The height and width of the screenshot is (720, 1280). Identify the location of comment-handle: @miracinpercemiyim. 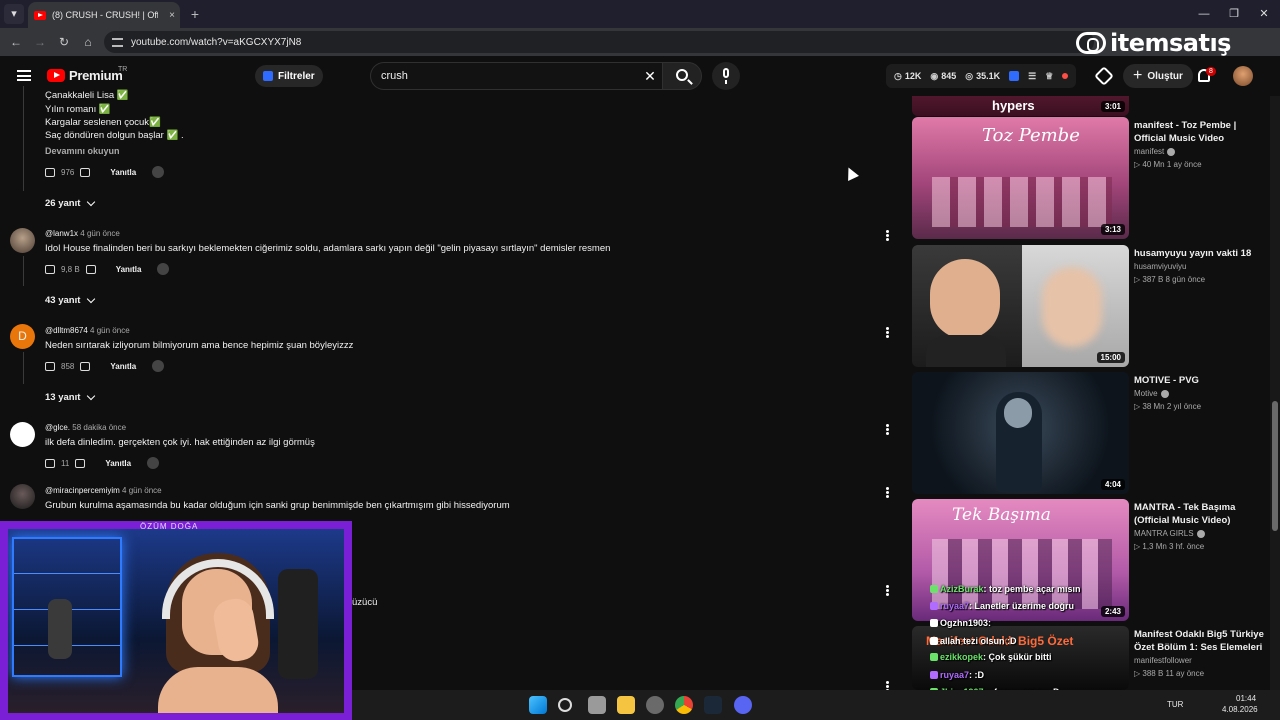
(82, 490).